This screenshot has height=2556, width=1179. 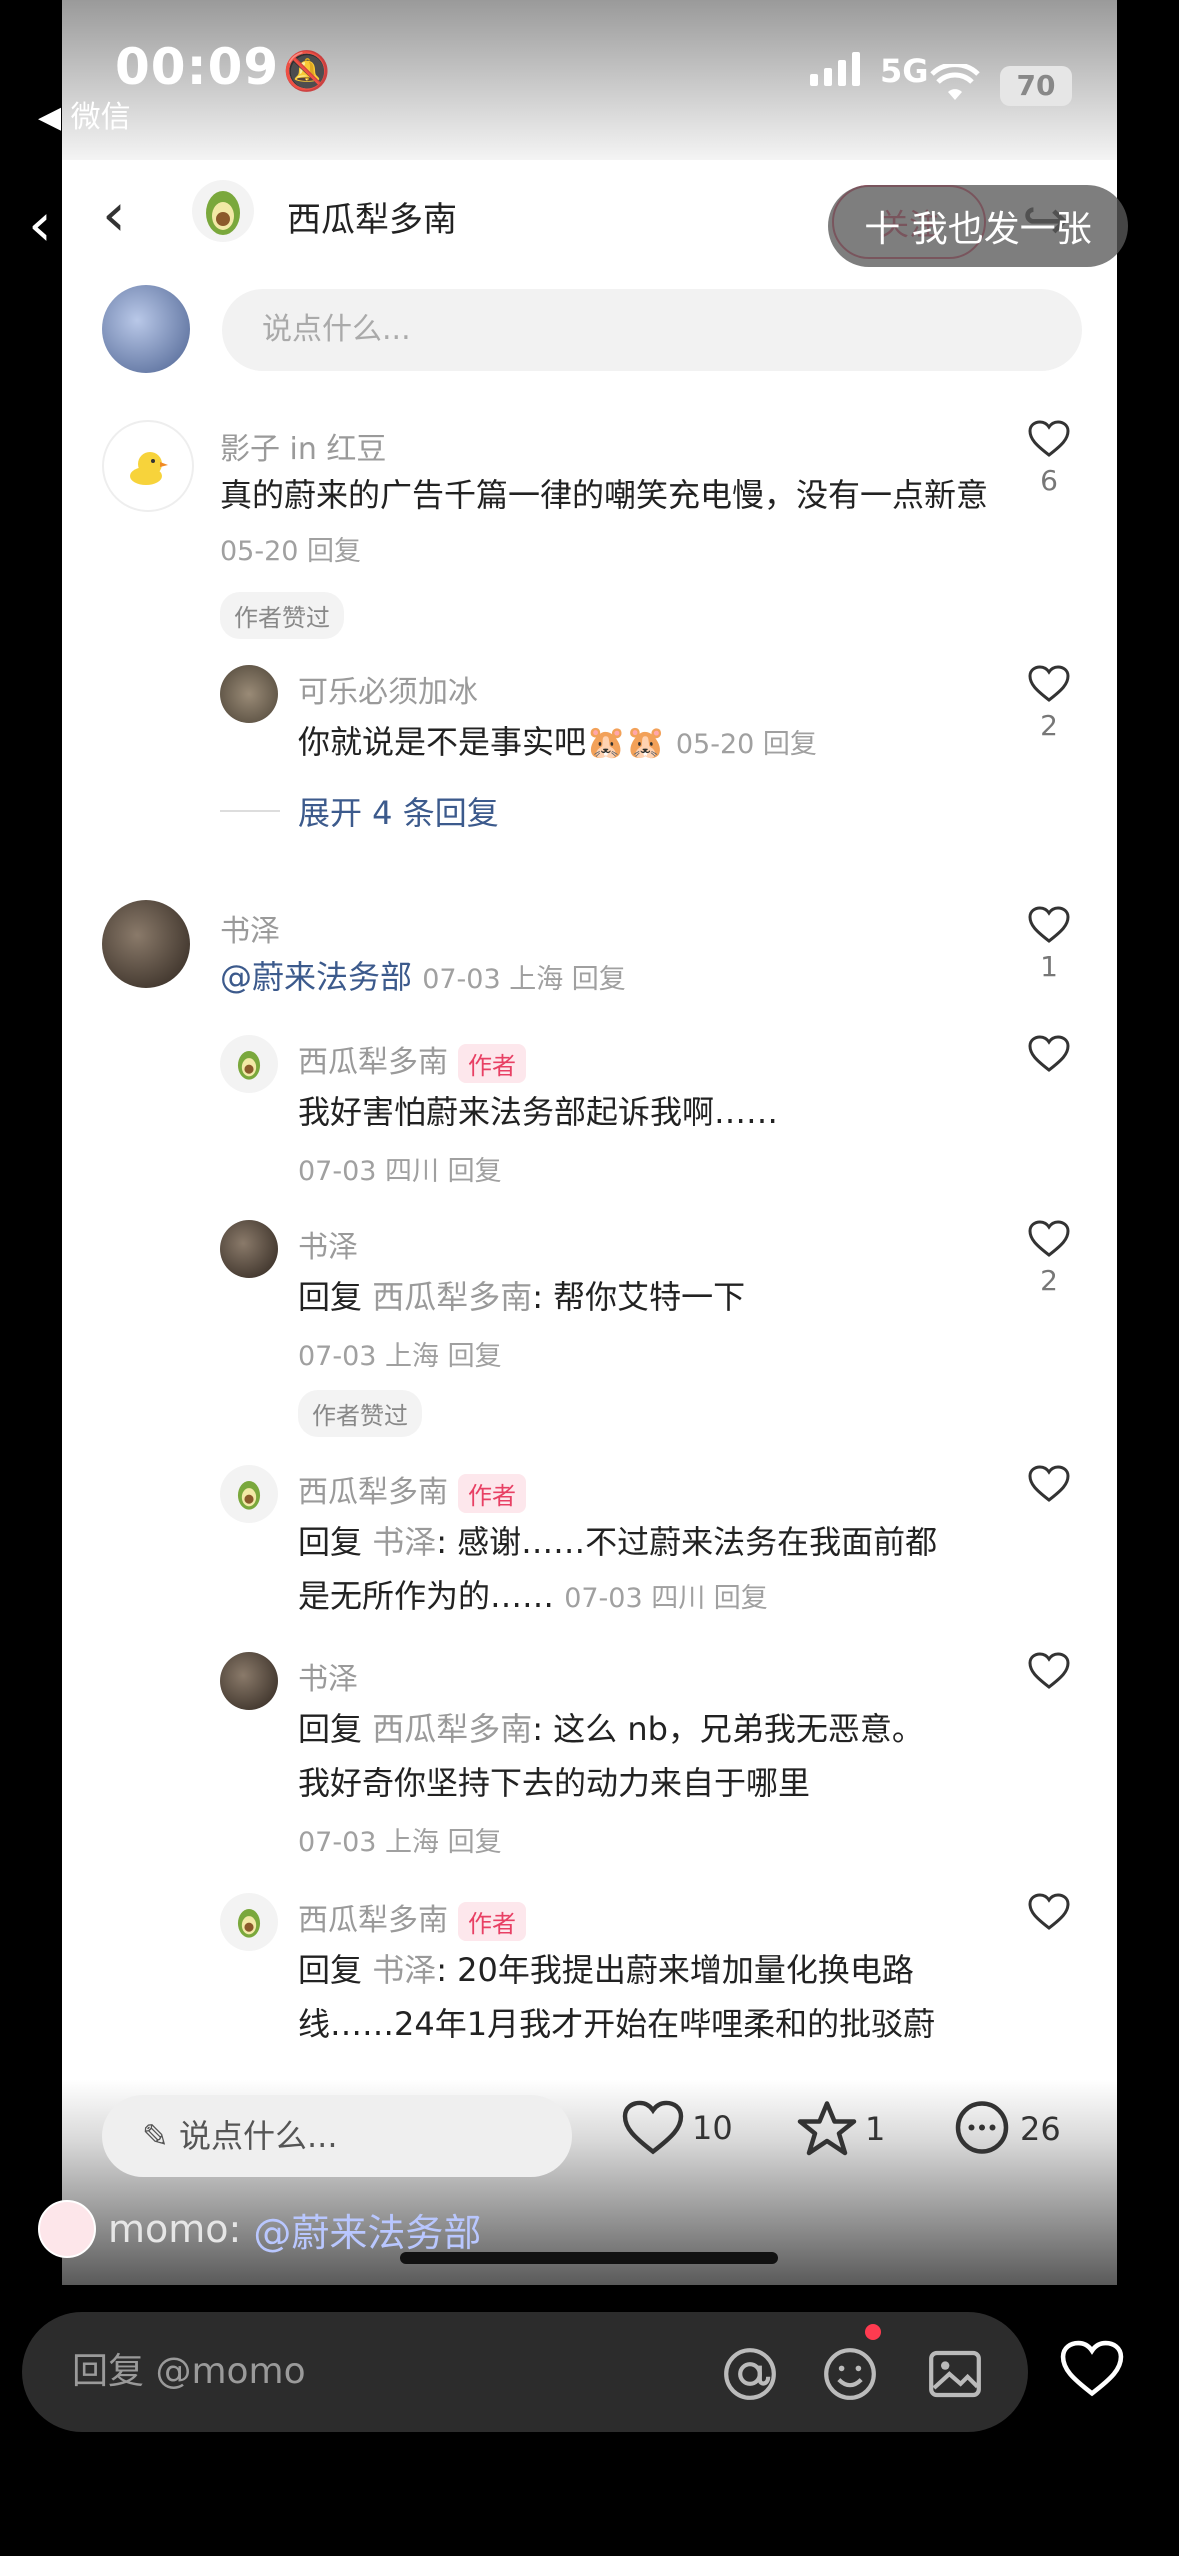 What do you see at coordinates (400, 1168) in the screenshot?
I see `reply-meta: 07-03 四川 回复` at bounding box center [400, 1168].